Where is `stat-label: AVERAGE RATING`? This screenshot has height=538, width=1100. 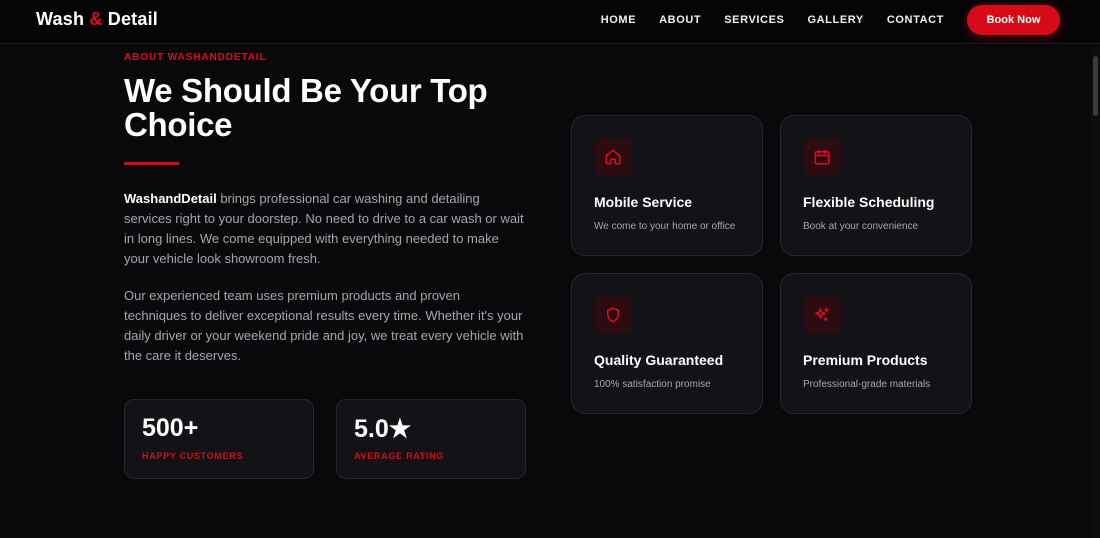 stat-label: AVERAGE RATING is located at coordinates (399, 456).